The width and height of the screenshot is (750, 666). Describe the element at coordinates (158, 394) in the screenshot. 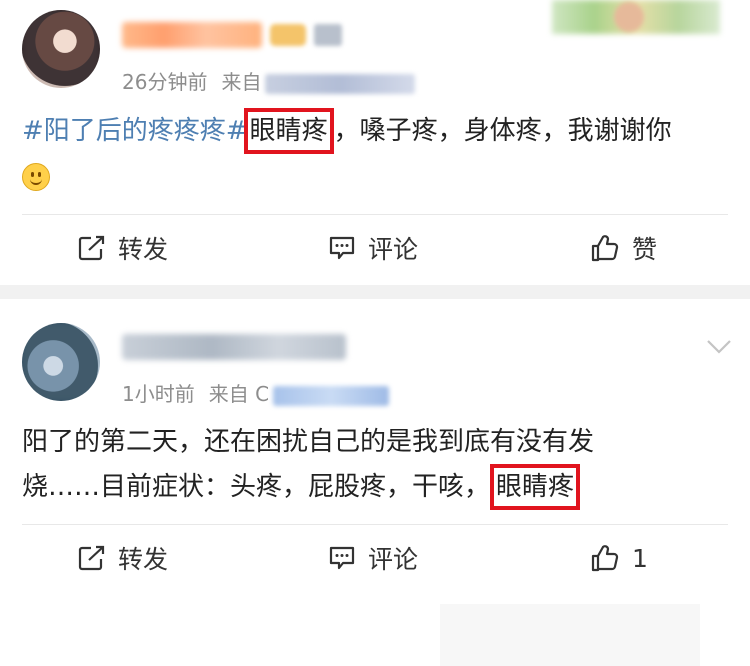

I see `post-time: 1小时前` at that location.